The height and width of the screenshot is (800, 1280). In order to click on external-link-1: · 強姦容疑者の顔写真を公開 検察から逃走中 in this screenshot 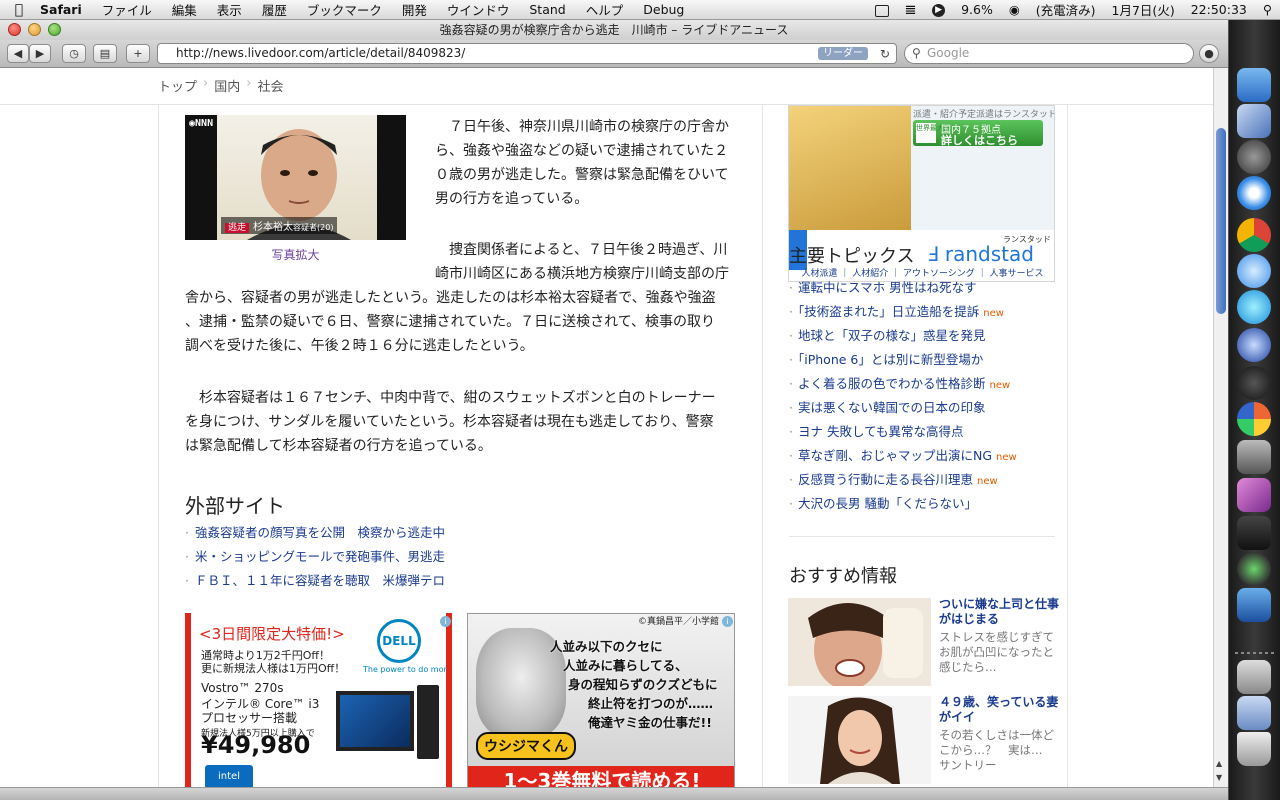, I will do `click(315, 531)`.